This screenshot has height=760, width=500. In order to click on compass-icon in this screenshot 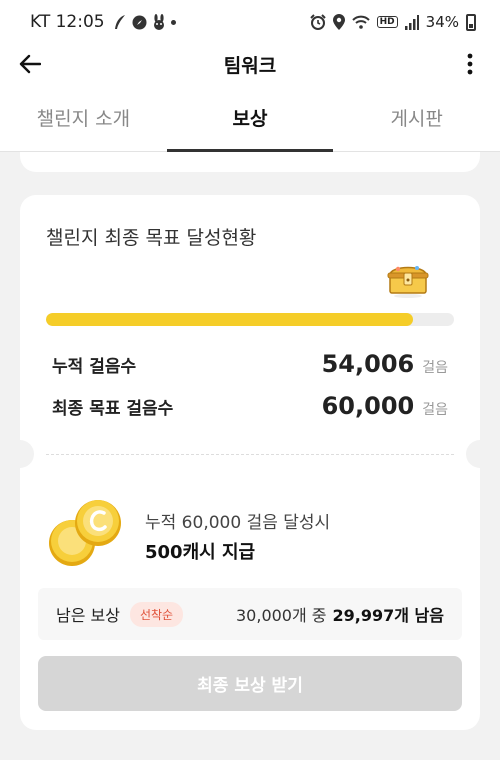, I will do `click(139, 22)`.